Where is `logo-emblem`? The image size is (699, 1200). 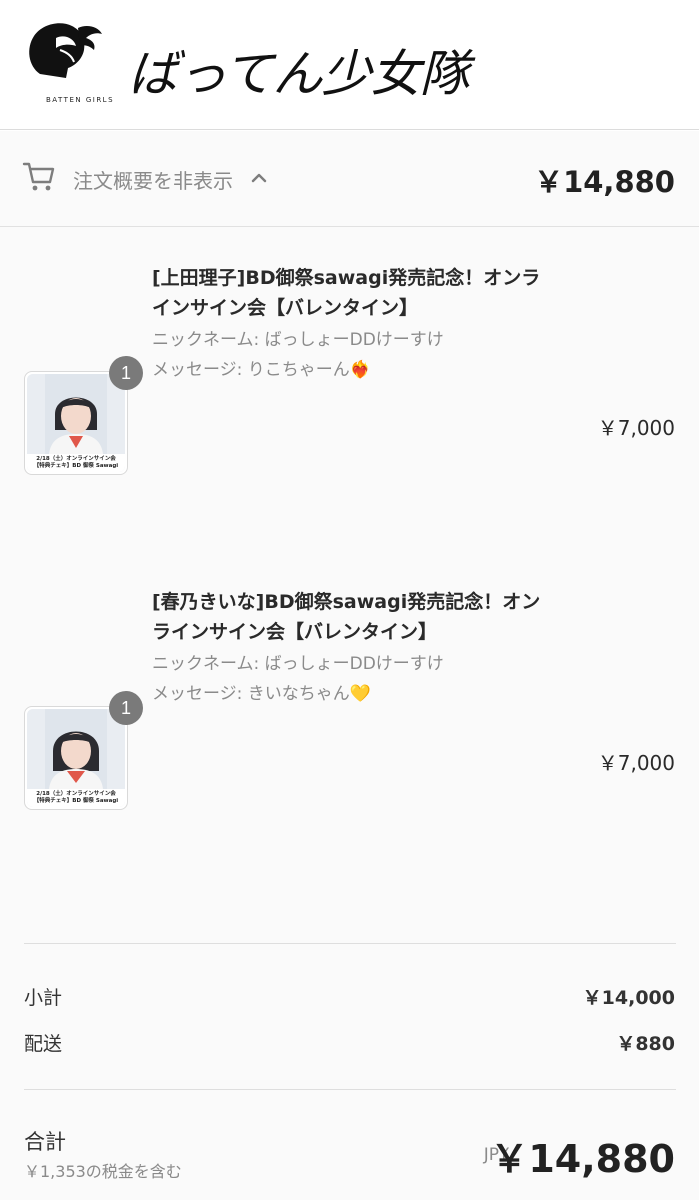 logo-emblem is located at coordinates (65, 50).